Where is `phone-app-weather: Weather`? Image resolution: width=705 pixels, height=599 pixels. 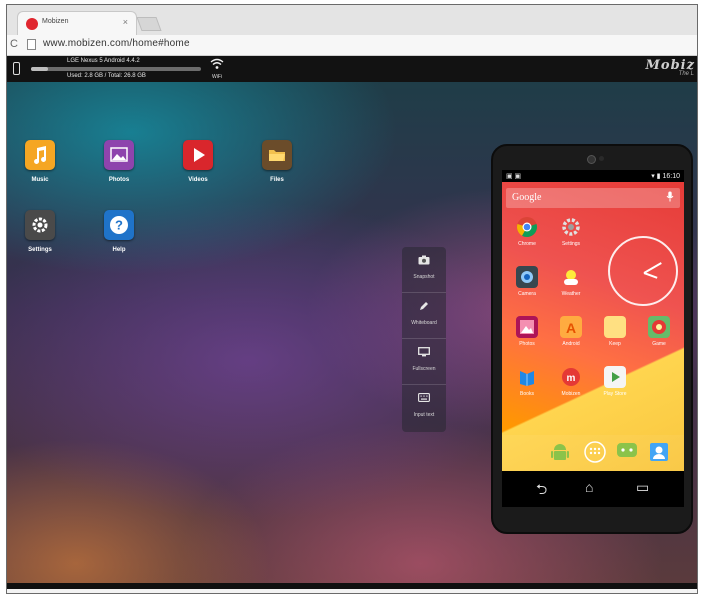 phone-app-weather: Weather is located at coordinates (571, 281).